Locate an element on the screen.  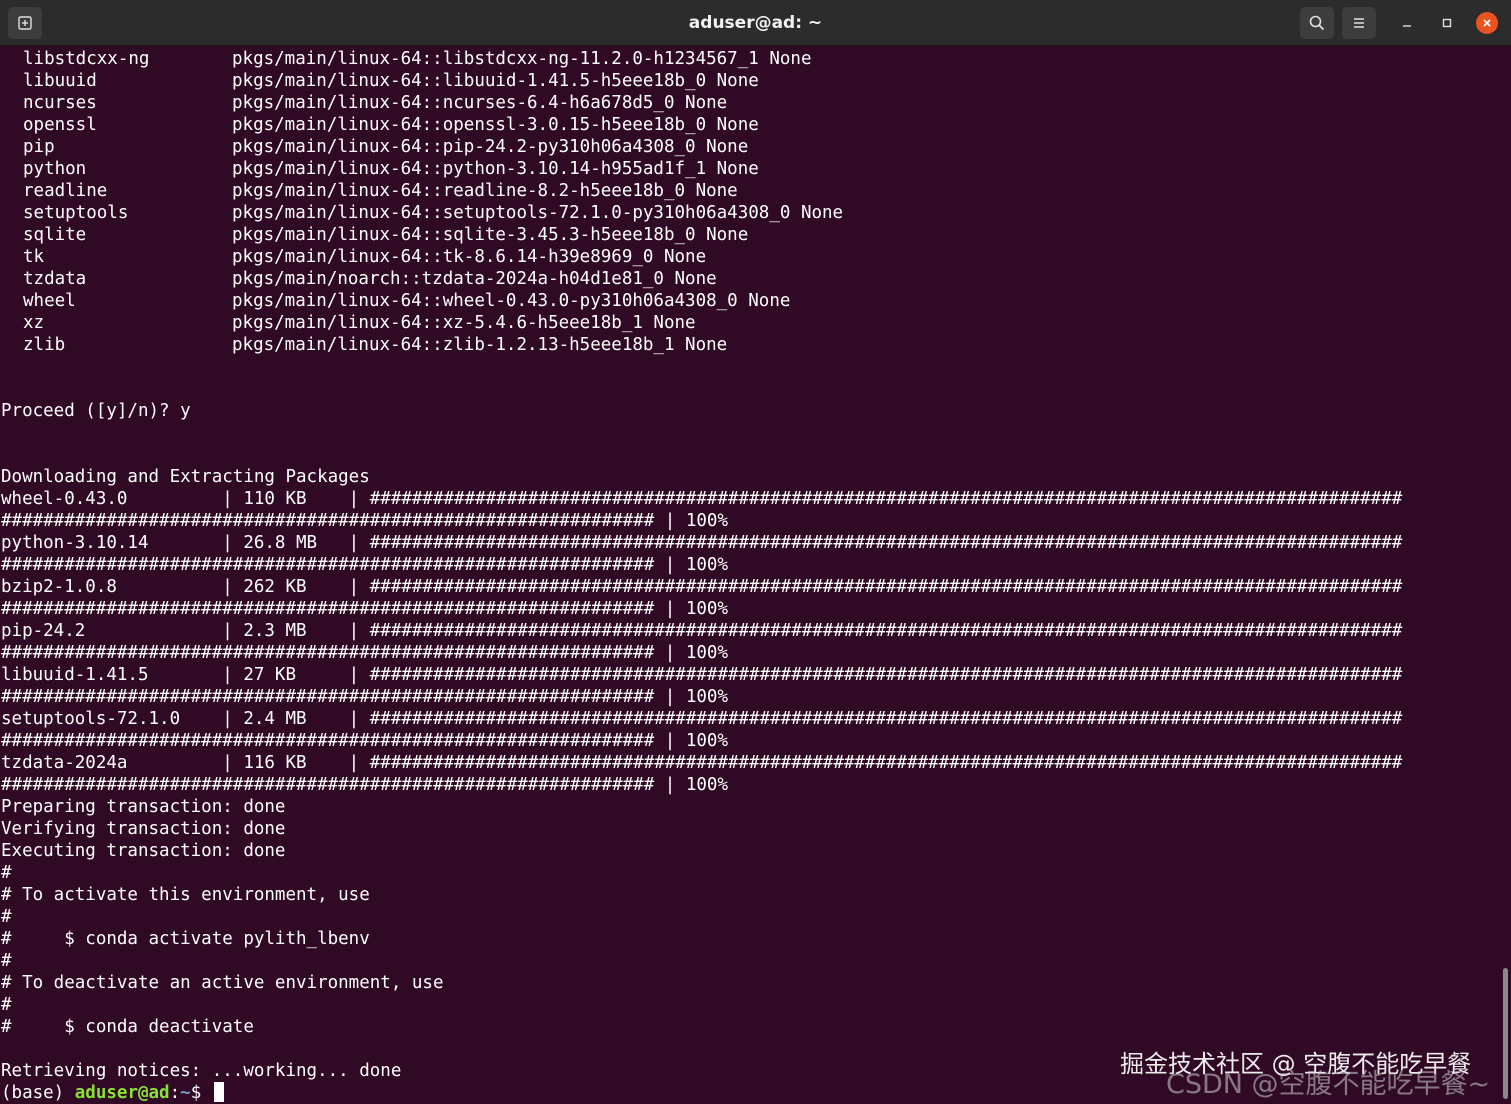
prompt-user-host: aduser@ad is located at coordinates (122, 1093).